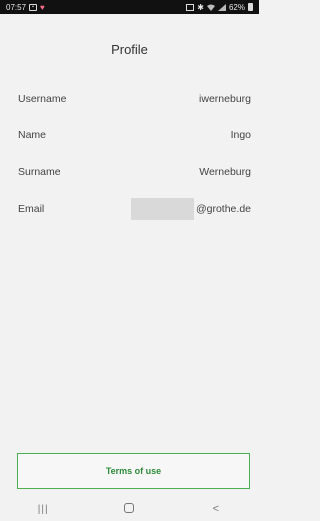  Describe the element at coordinates (39, 172) in the screenshot. I see `field-label: Surname` at that location.